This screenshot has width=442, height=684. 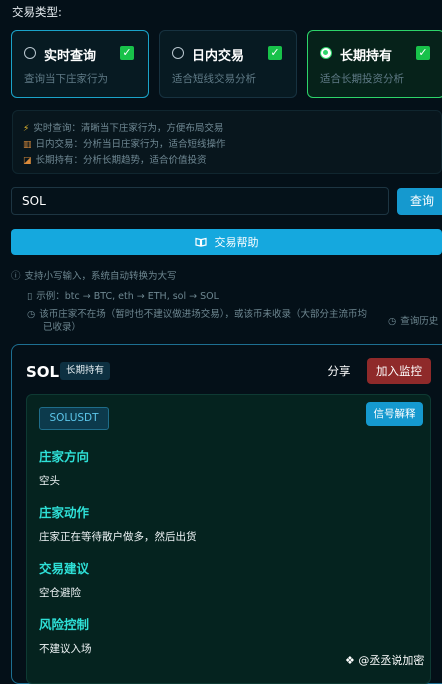 What do you see at coordinates (197, 321) in the screenshot?
I see `hint-not-found: ◷ 该币庄家不在场（暂时也不建议做进场交易），或该币未收录（大部分主流币均 已收录）` at bounding box center [197, 321].